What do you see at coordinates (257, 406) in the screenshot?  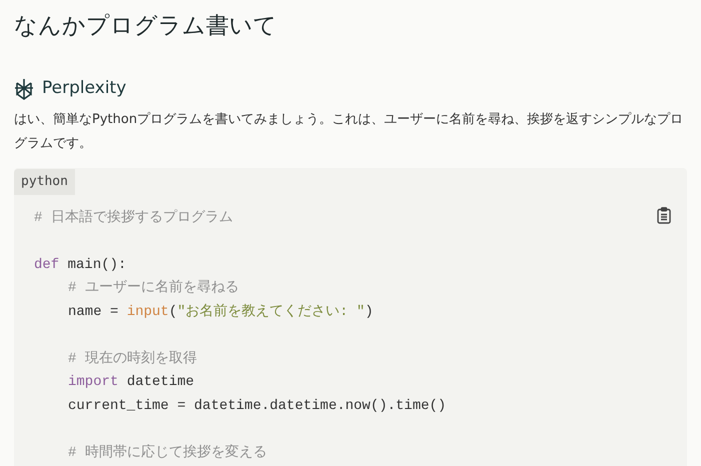 I see `code-line: current_time = datetime.datetime.now().time()` at bounding box center [257, 406].